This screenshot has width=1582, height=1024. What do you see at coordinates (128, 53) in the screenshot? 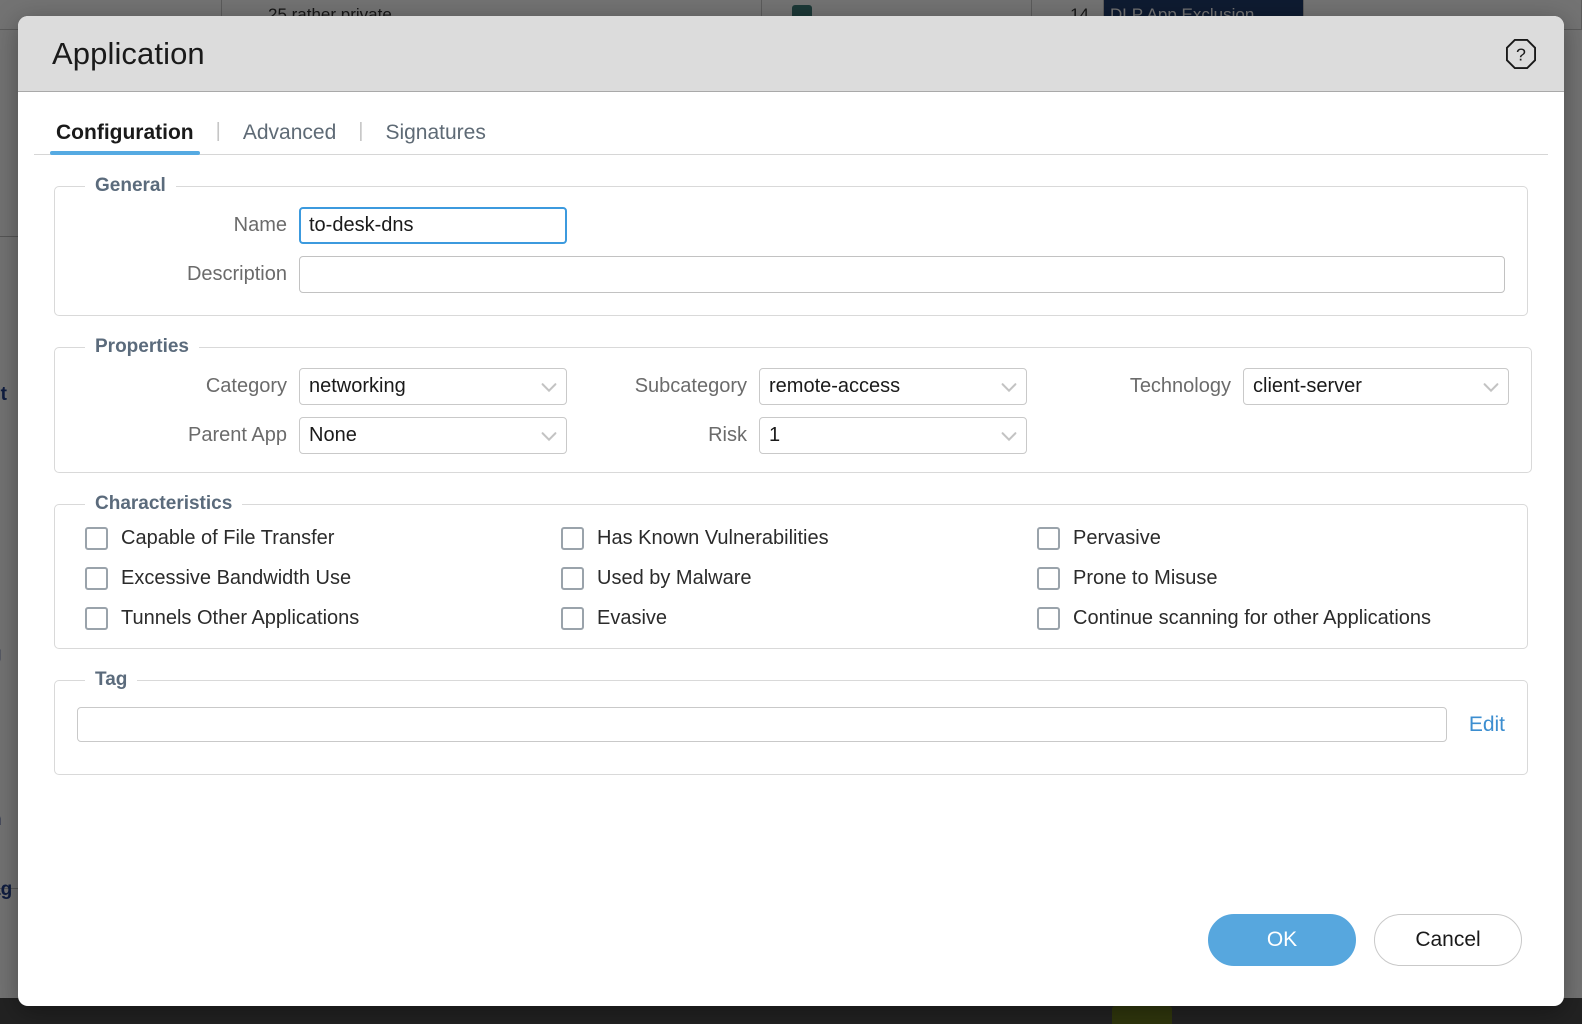
I see `dialog-title: Application` at bounding box center [128, 53].